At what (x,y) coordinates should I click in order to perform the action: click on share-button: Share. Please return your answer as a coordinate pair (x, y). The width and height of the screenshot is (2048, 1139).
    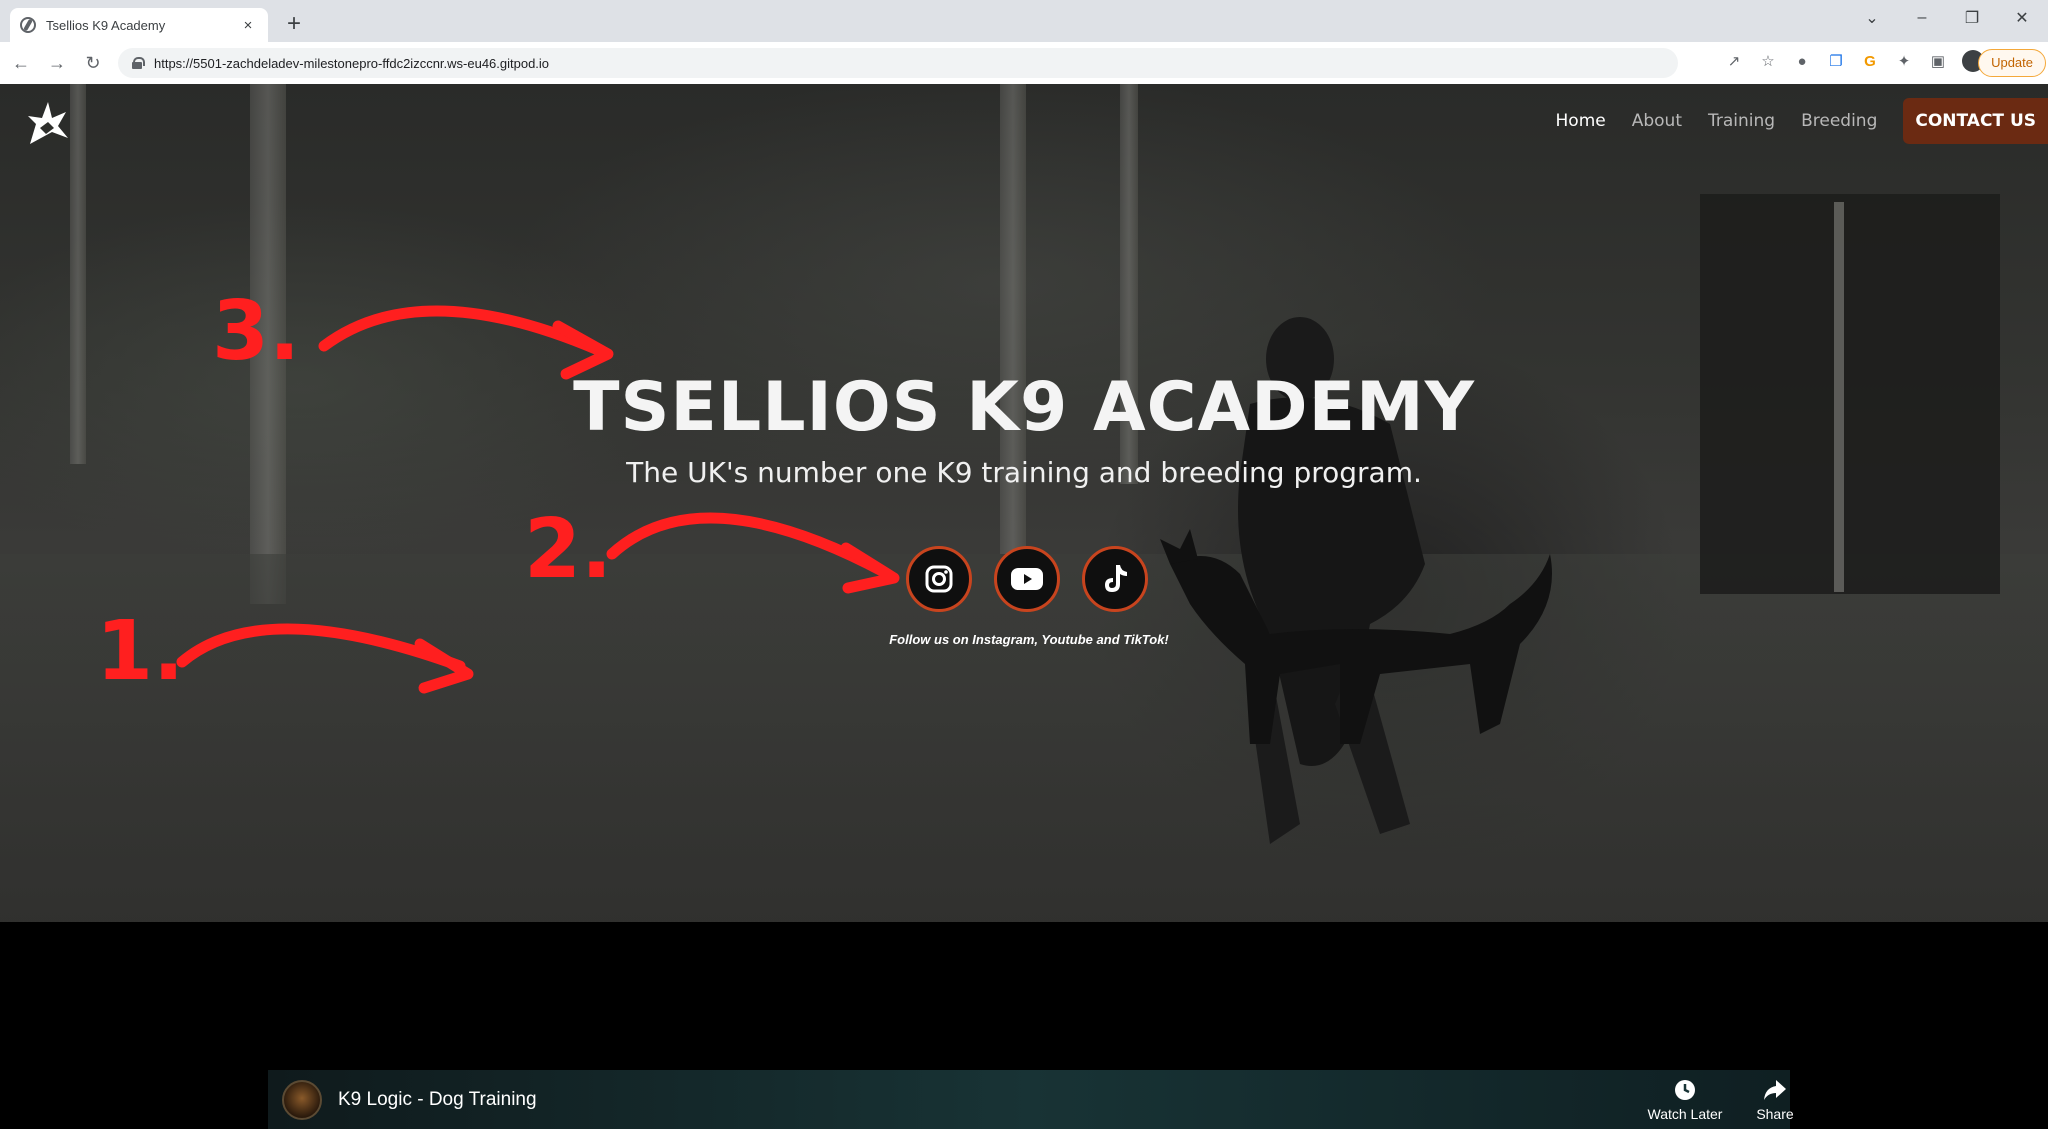
    Looking at the image, I should click on (1775, 1100).